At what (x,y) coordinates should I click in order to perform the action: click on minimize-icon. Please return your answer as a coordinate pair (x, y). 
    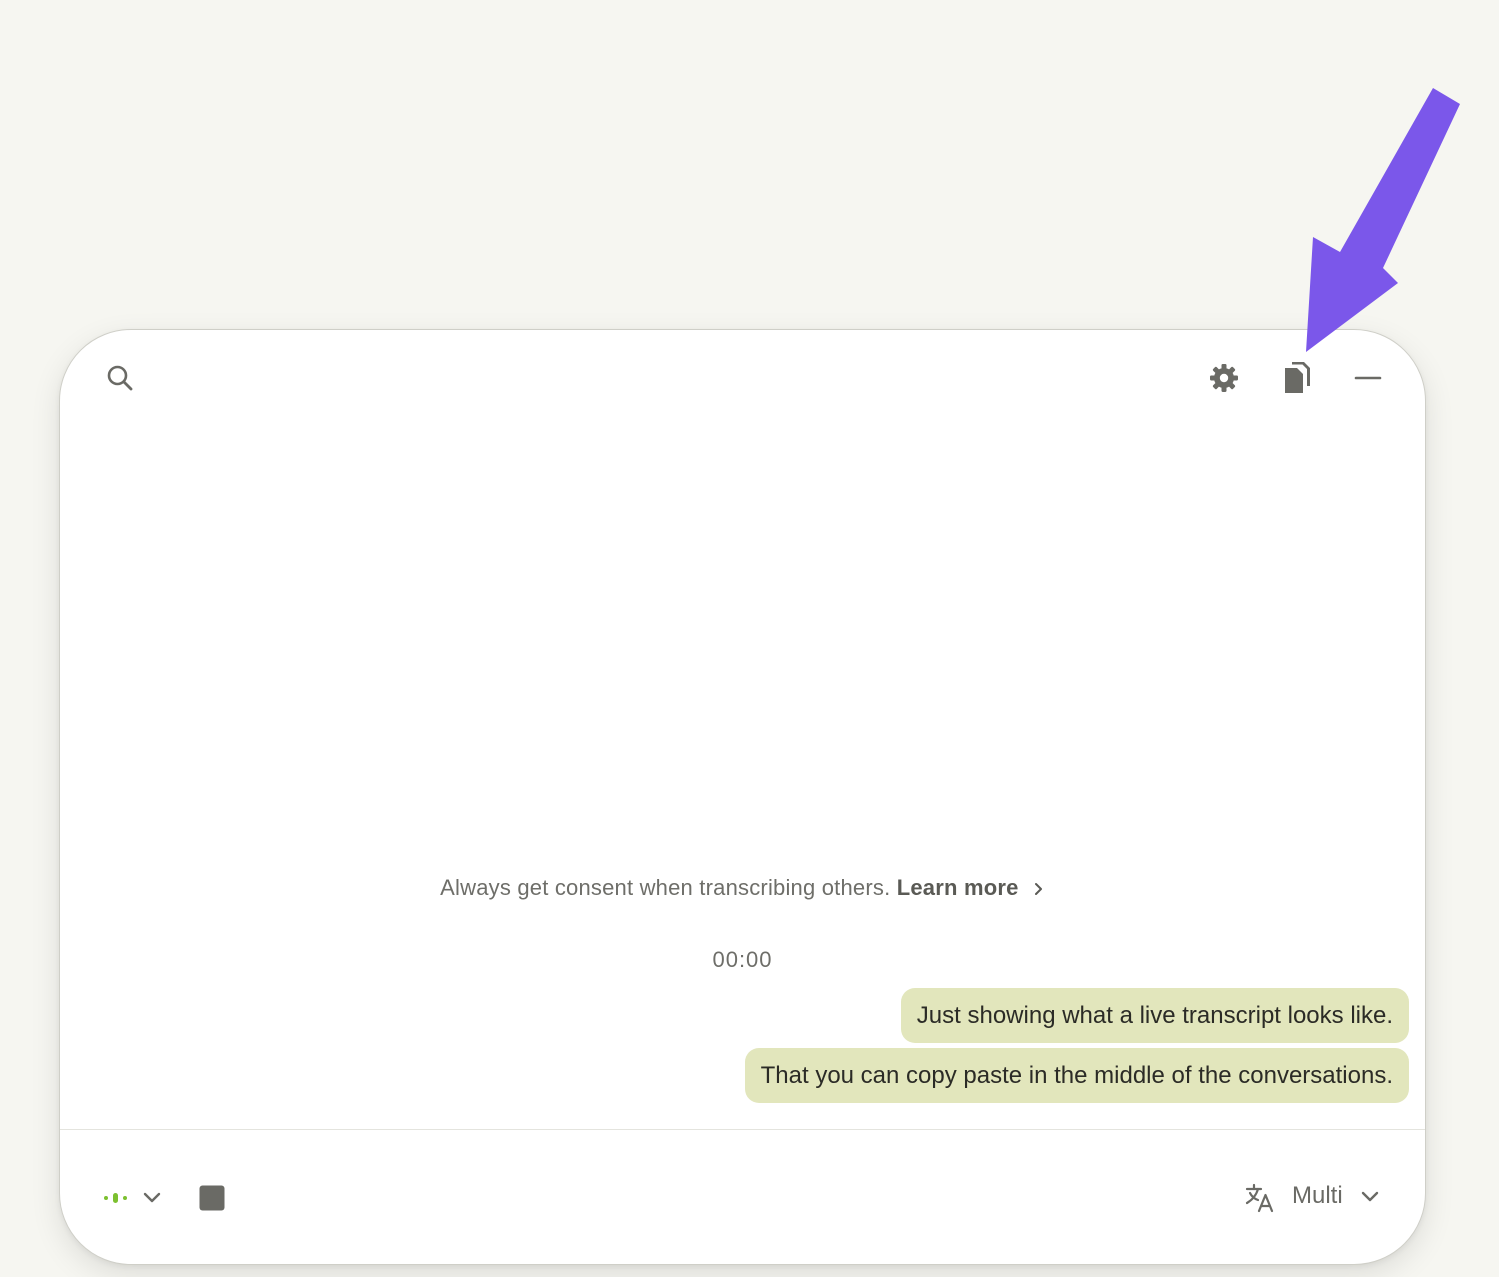
    Looking at the image, I should click on (1368, 378).